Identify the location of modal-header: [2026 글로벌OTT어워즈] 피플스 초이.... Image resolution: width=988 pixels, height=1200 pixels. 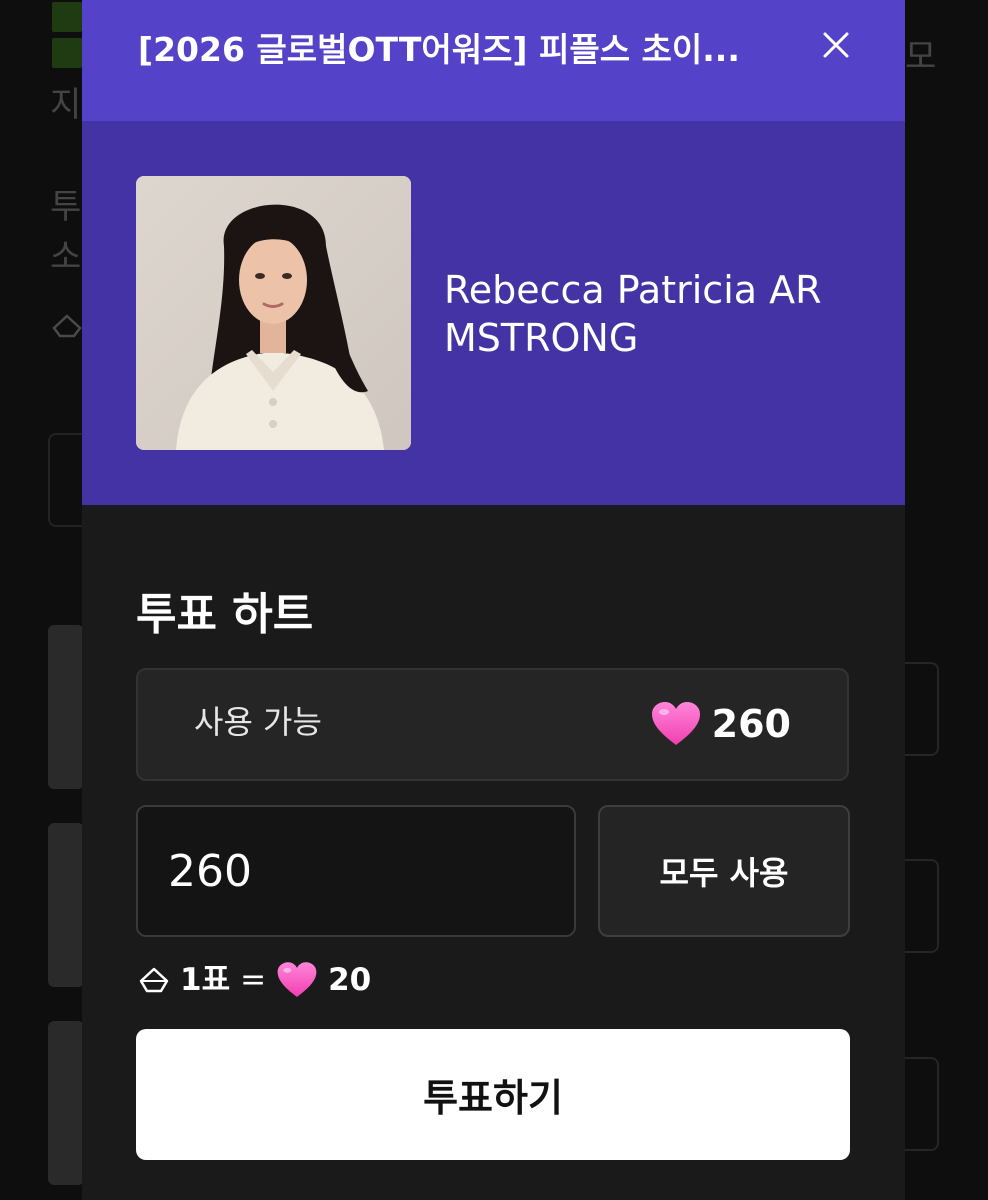
(493, 60).